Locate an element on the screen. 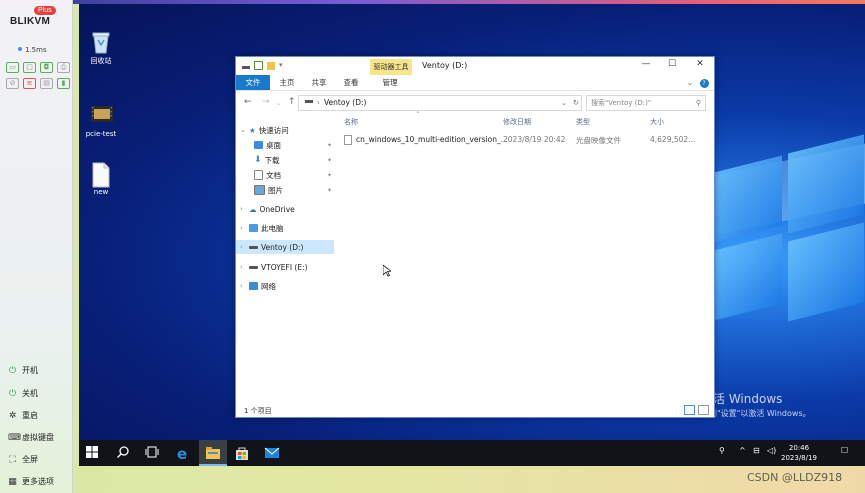 The image size is (865, 493). help-icon: ? is located at coordinates (704, 82).